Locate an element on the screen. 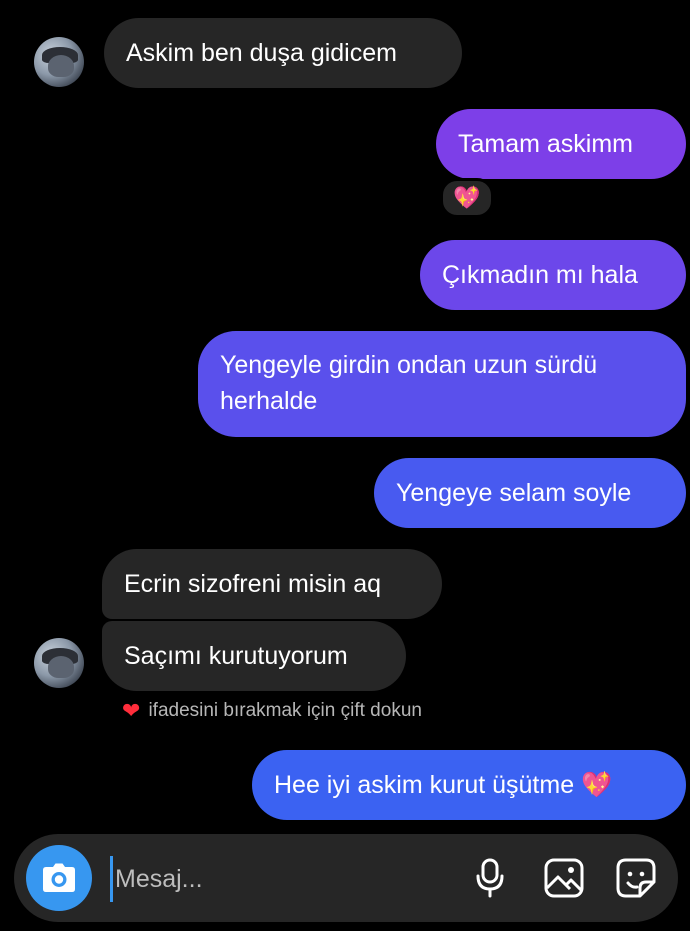 The width and height of the screenshot is (690, 931). reaction-hint: ❤ ifadesini bırakmak için çift dokun is located at coordinates (272, 711).